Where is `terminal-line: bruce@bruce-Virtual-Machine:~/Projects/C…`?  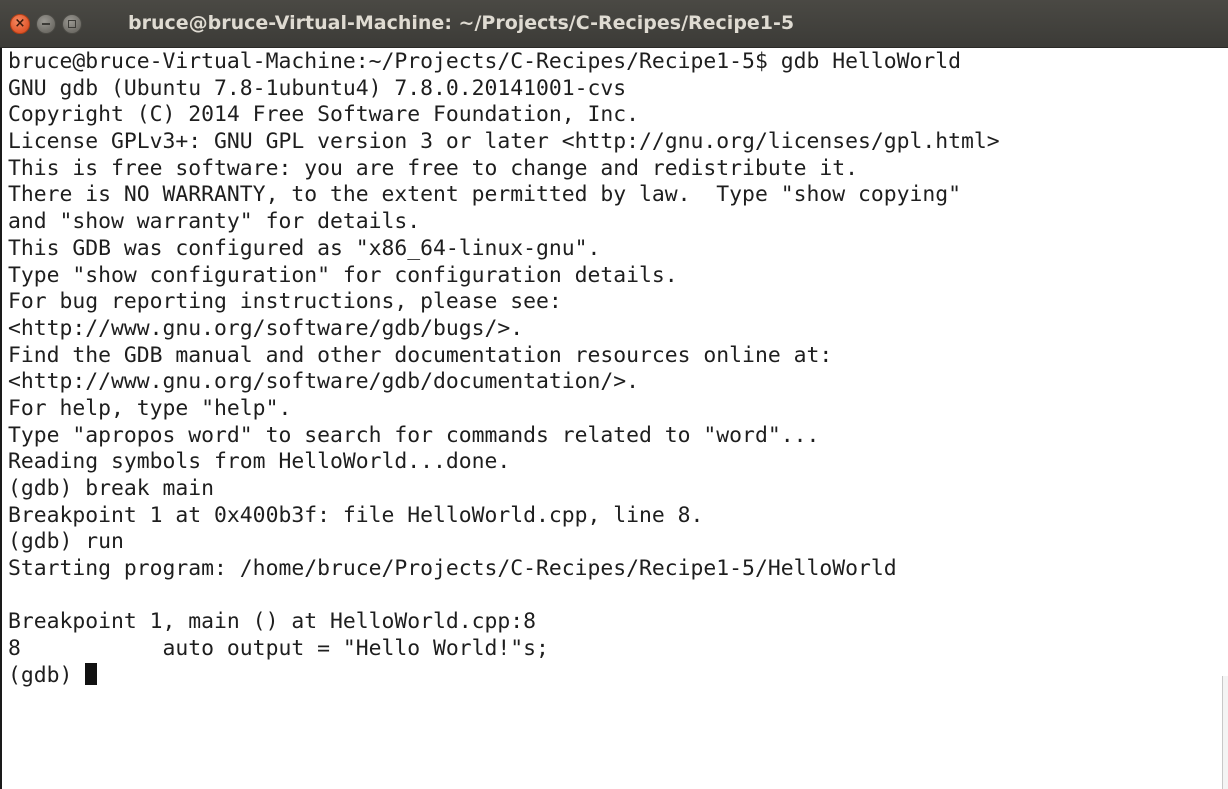
terminal-line: bruce@bruce-Virtual-Machine:~/Projects/C… is located at coordinates (484, 61).